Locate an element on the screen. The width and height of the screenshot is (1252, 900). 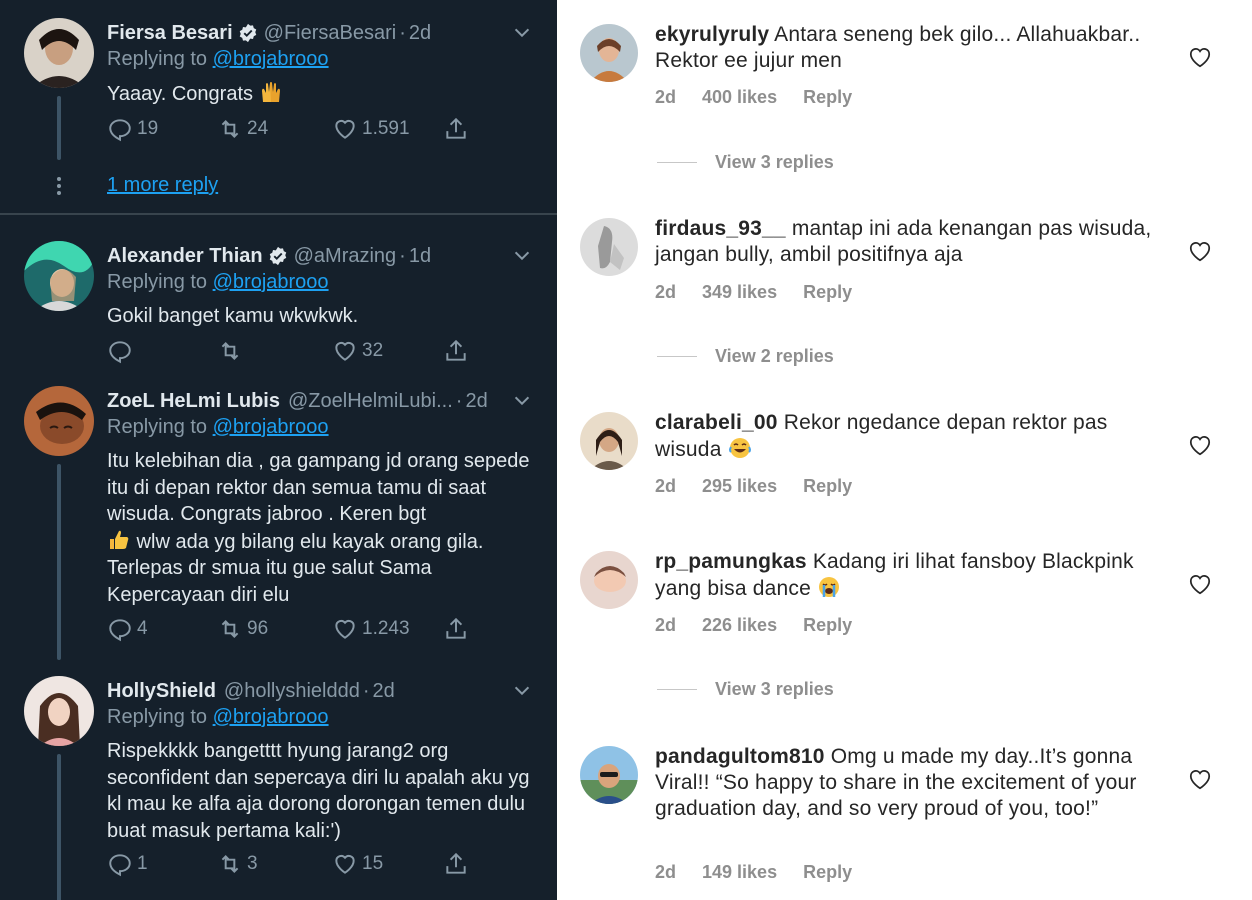
comment-username: rp_pamungkas is located at coordinates (731, 561).